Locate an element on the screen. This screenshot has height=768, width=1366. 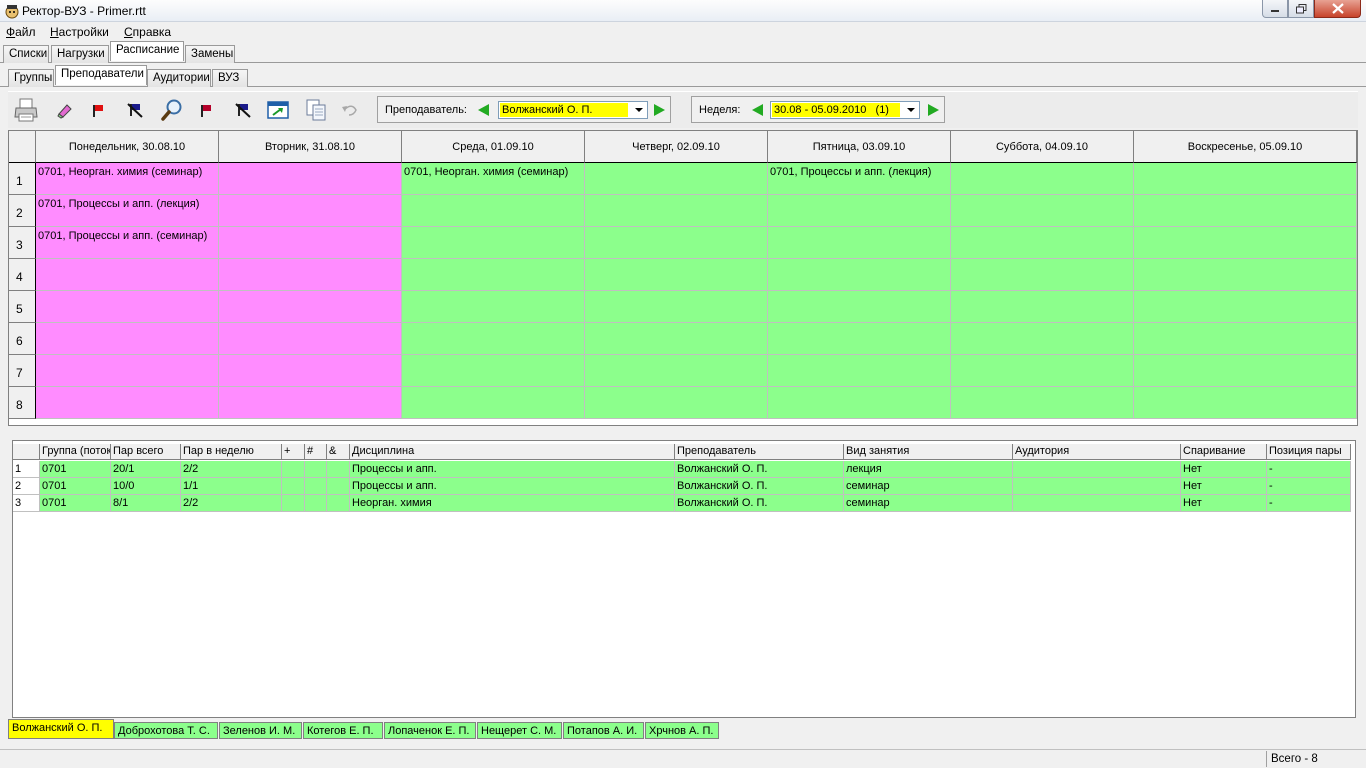
table-cell: 8/1 is located at coordinates (146, 503).